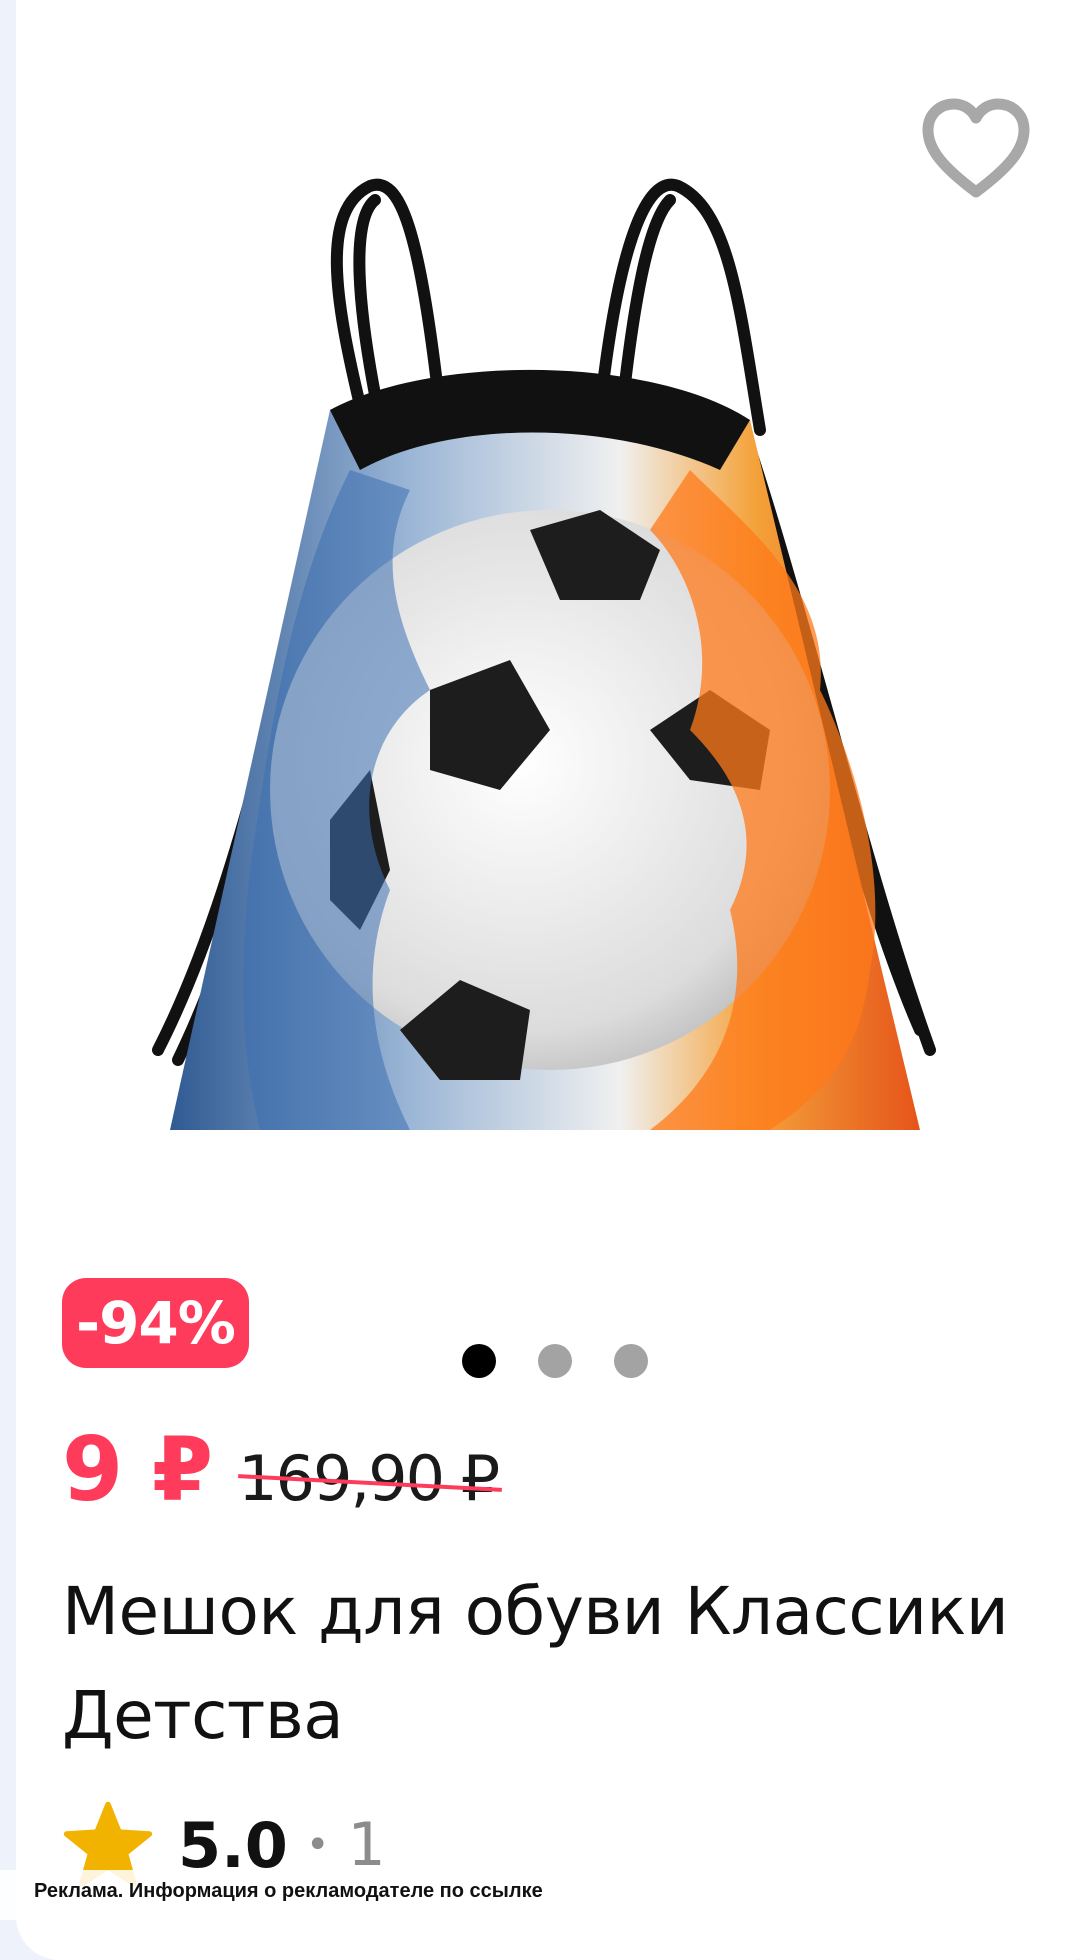 This screenshot has height=1960, width=1080. Describe the element at coordinates (369, 1479) in the screenshot. I see `old-price: 169,90 ₽` at that location.